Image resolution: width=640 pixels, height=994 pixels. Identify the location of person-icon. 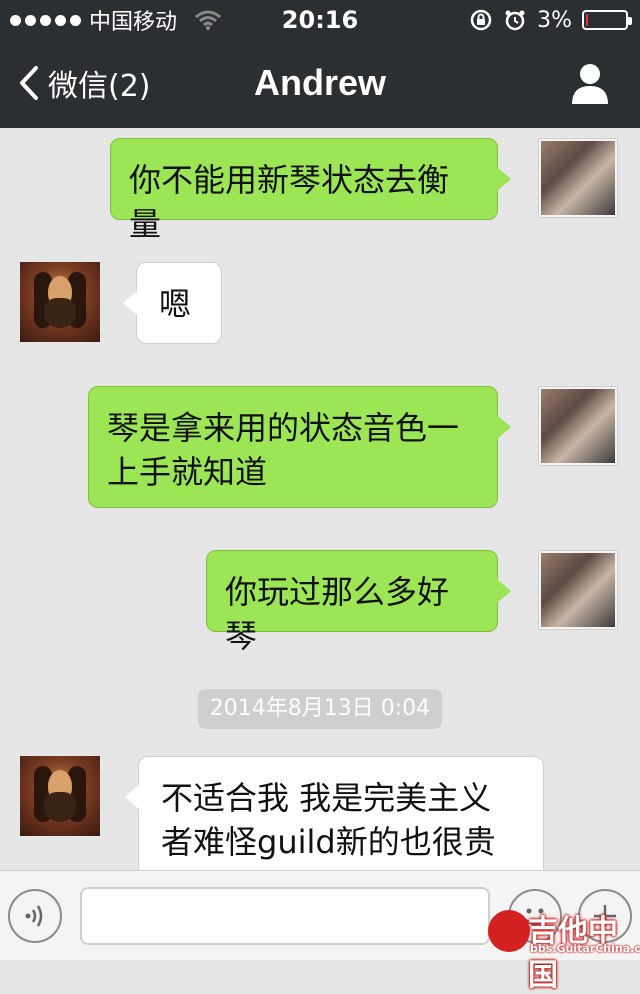
(590, 83).